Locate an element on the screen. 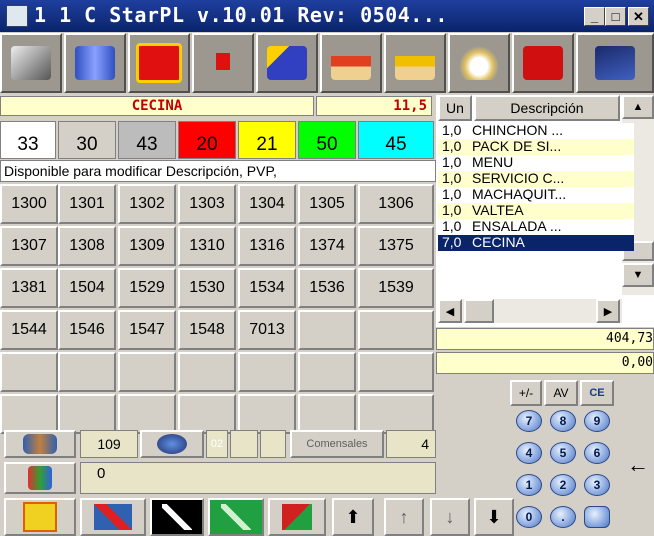 The width and height of the screenshot is (654, 536). list-item: 7,0 CECINA is located at coordinates (536, 243).